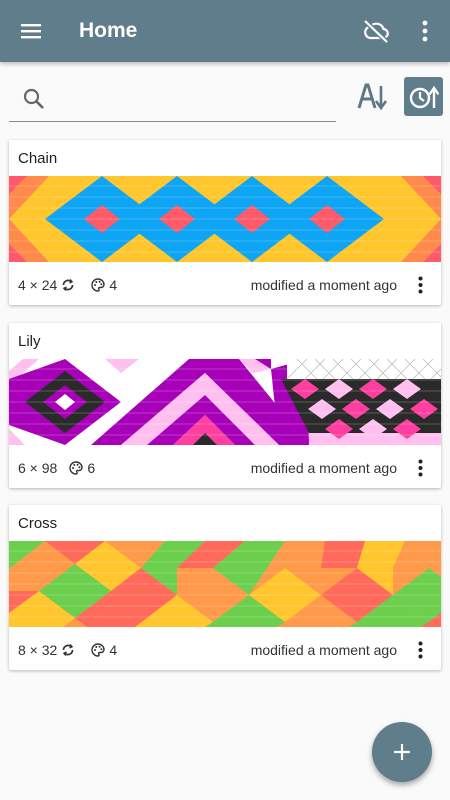 This screenshot has width=450, height=800. What do you see at coordinates (38, 650) in the screenshot?
I see `pattern-dimensions: 8 × 32` at bounding box center [38, 650].